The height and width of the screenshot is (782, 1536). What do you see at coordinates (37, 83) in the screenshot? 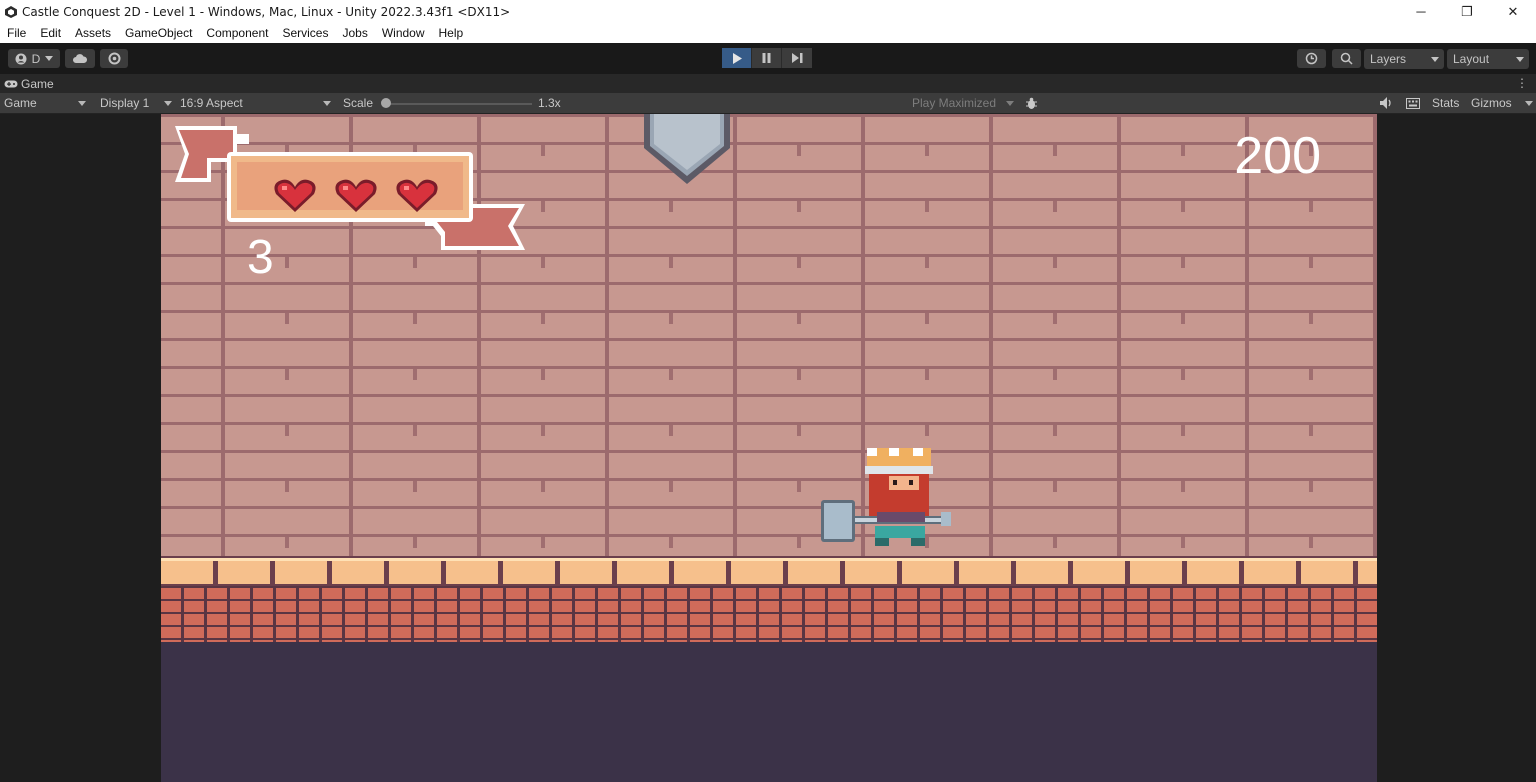
I see `tab-game-label: Game` at bounding box center [37, 83].